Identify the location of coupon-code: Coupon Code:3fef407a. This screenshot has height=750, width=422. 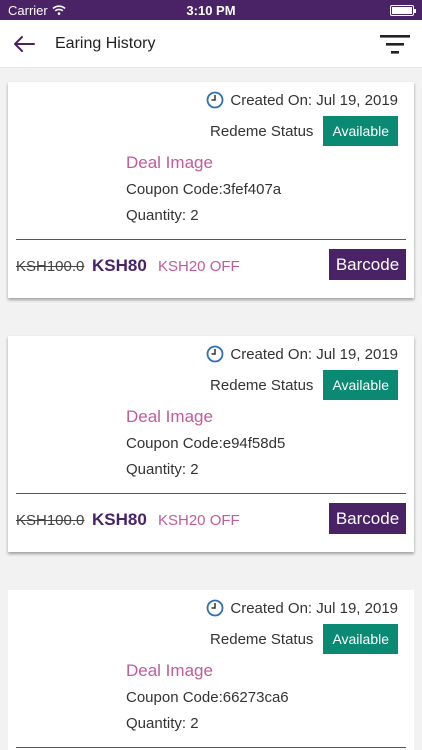
(204, 189).